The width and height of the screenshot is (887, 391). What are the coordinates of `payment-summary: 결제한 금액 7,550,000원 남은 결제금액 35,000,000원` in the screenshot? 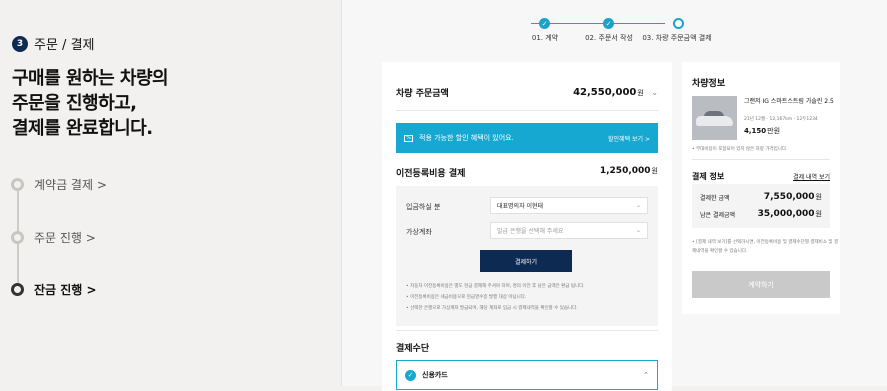 It's located at (761, 206).